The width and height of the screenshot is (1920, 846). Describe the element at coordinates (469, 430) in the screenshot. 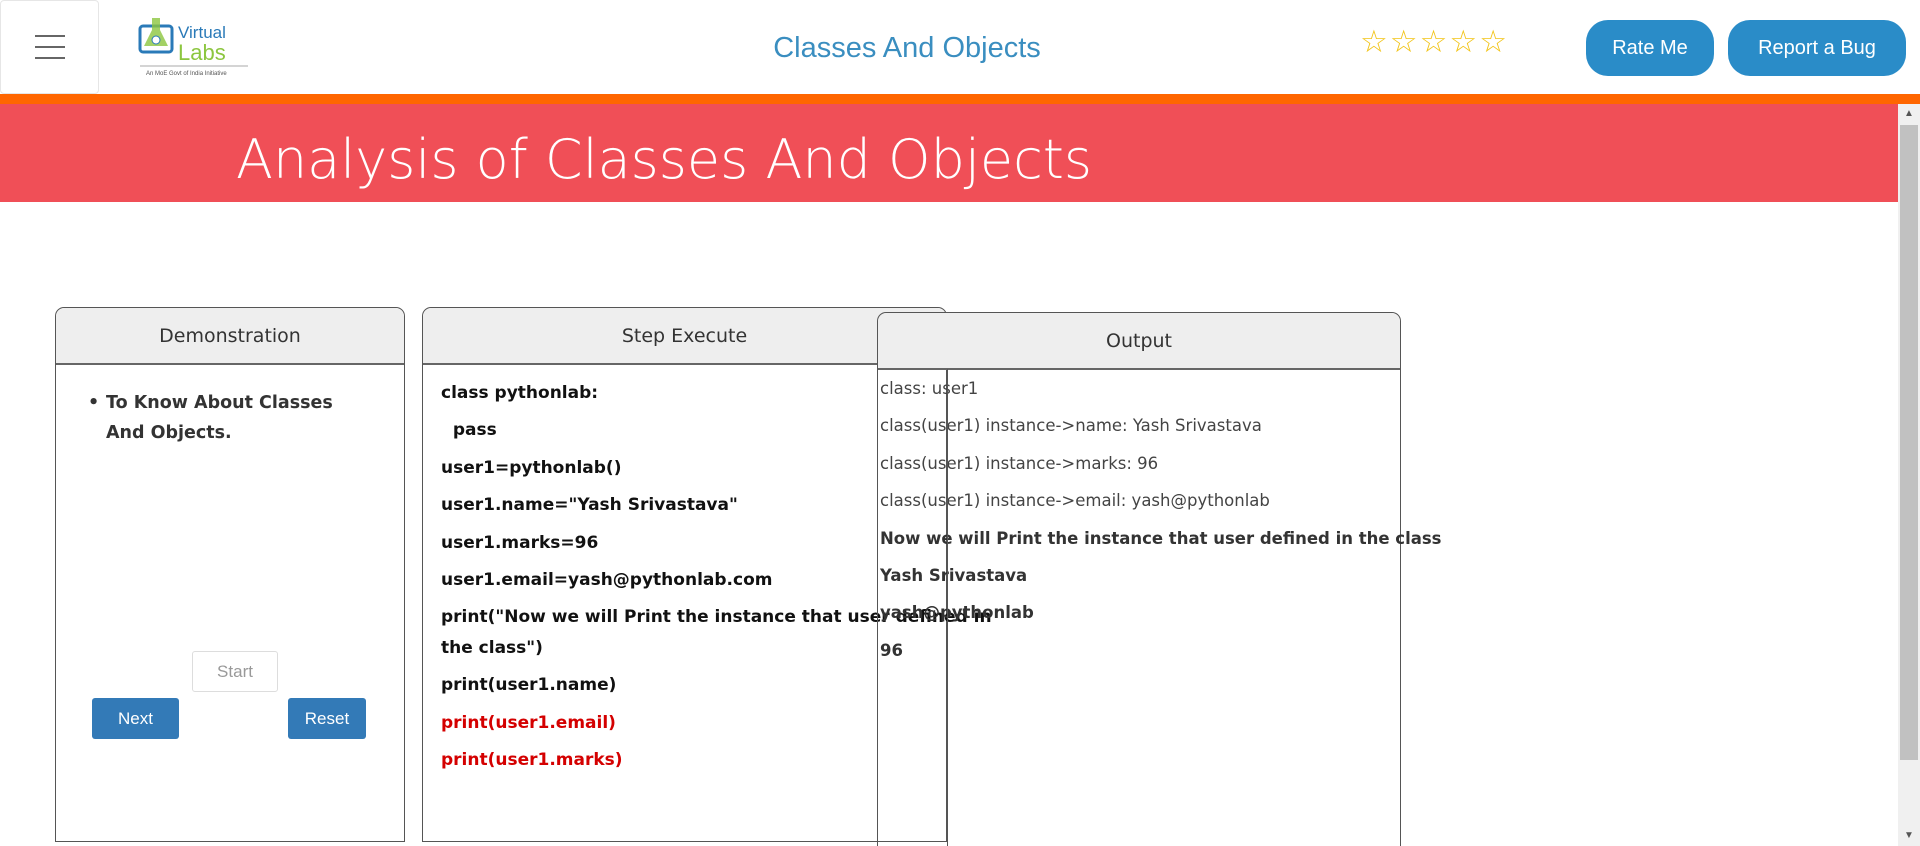

I see `code-line: pass` at that location.